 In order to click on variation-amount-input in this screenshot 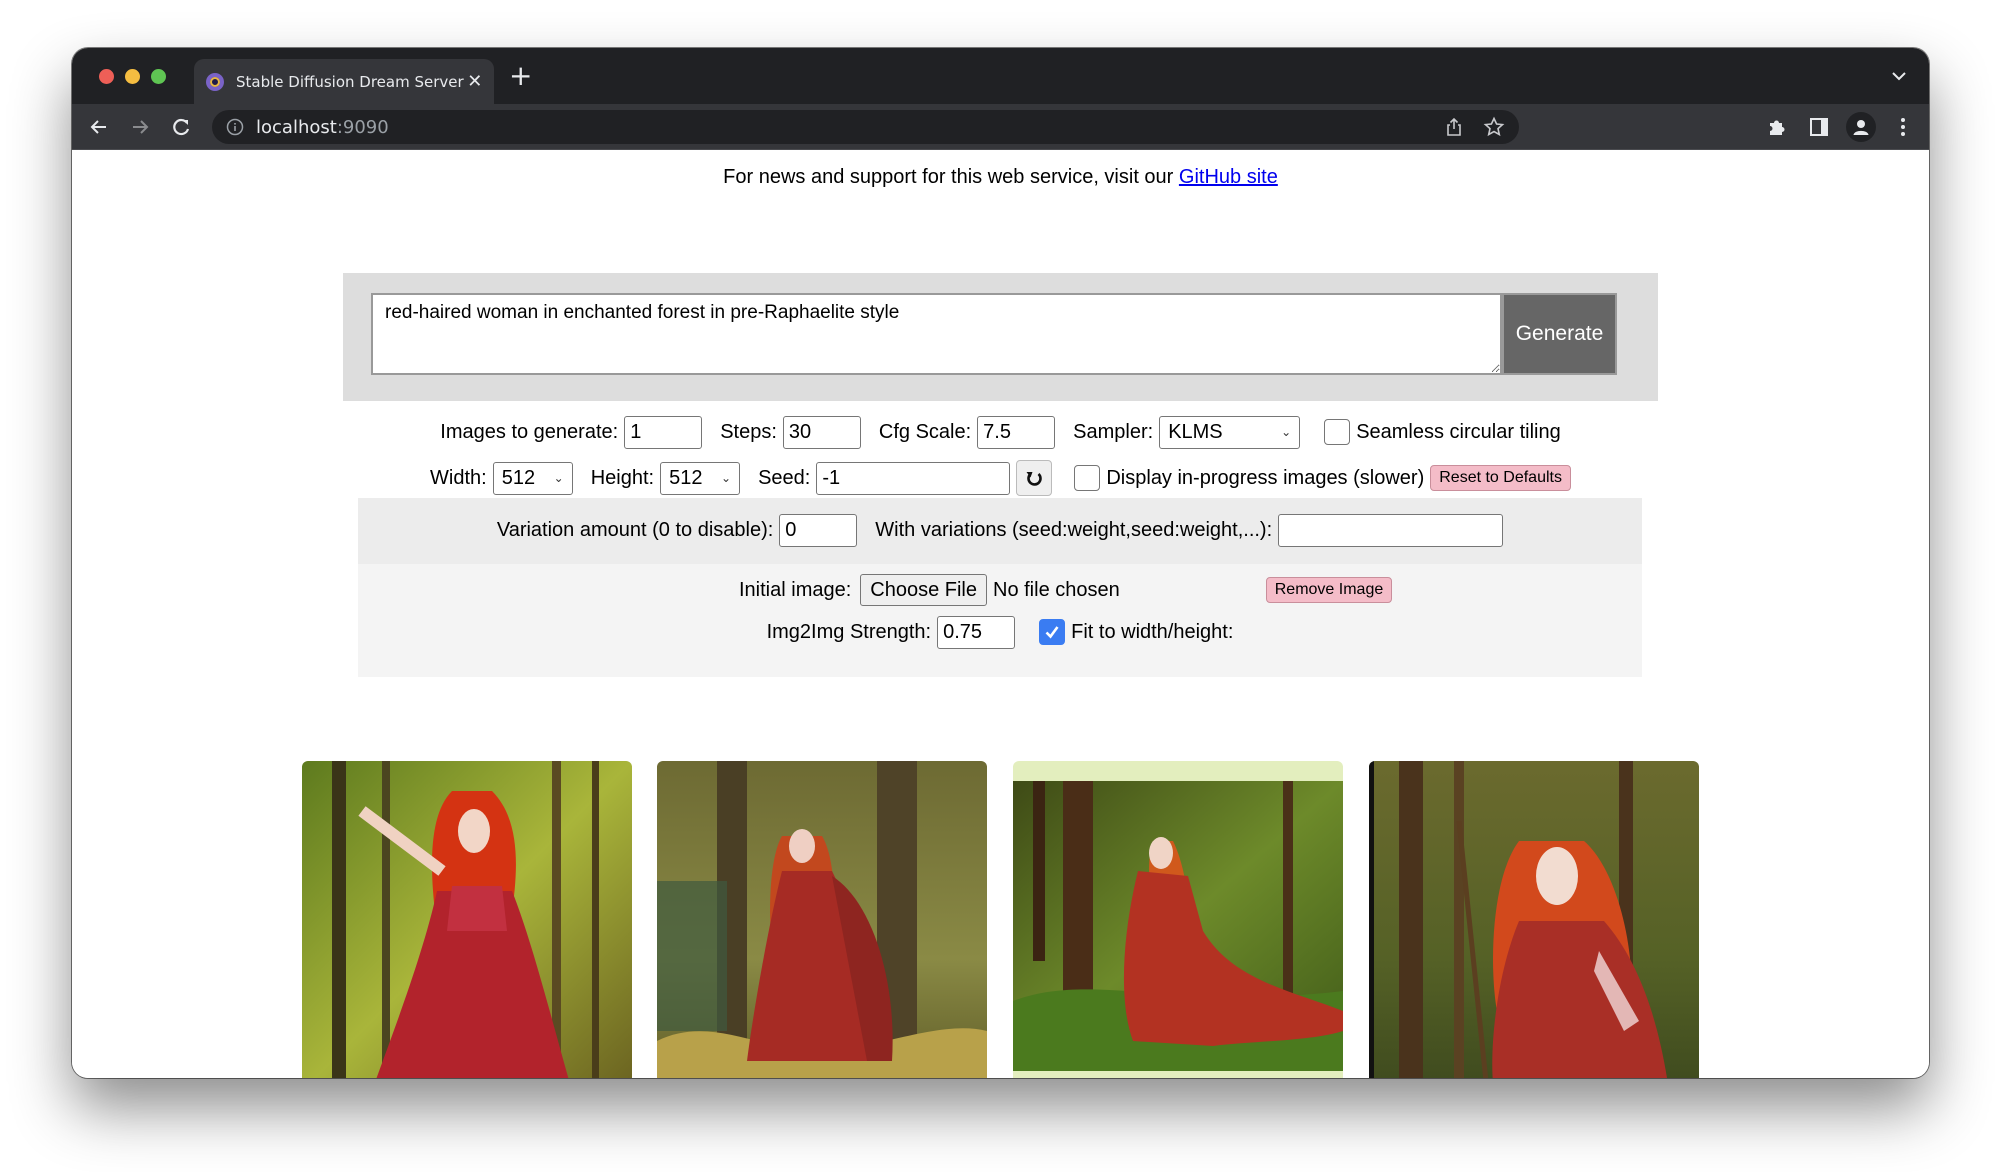, I will do `click(818, 530)`.